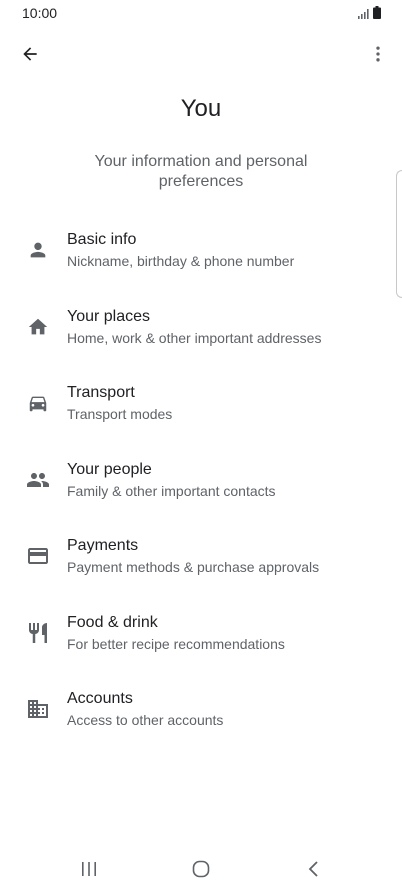 Image resolution: width=402 pixels, height=893 pixels. I want to click on recent-apps-icon, so click(89, 869).